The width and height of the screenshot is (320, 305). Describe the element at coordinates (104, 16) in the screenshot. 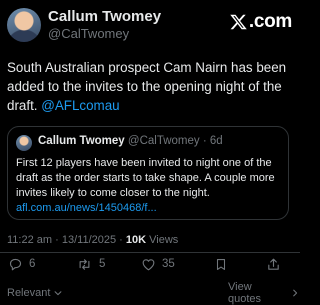

I see `author-name: Callum Twomey` at that location.